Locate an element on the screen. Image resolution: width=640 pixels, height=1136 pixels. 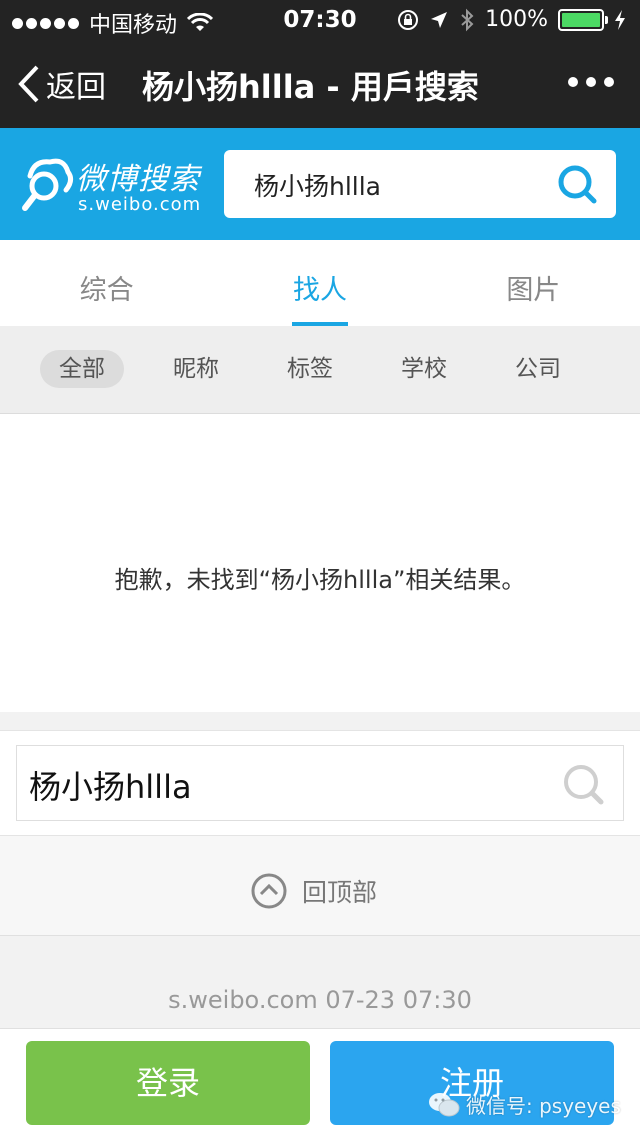
watermark-text: 微信号: psyeyes is located at coordinates (543, 1106).